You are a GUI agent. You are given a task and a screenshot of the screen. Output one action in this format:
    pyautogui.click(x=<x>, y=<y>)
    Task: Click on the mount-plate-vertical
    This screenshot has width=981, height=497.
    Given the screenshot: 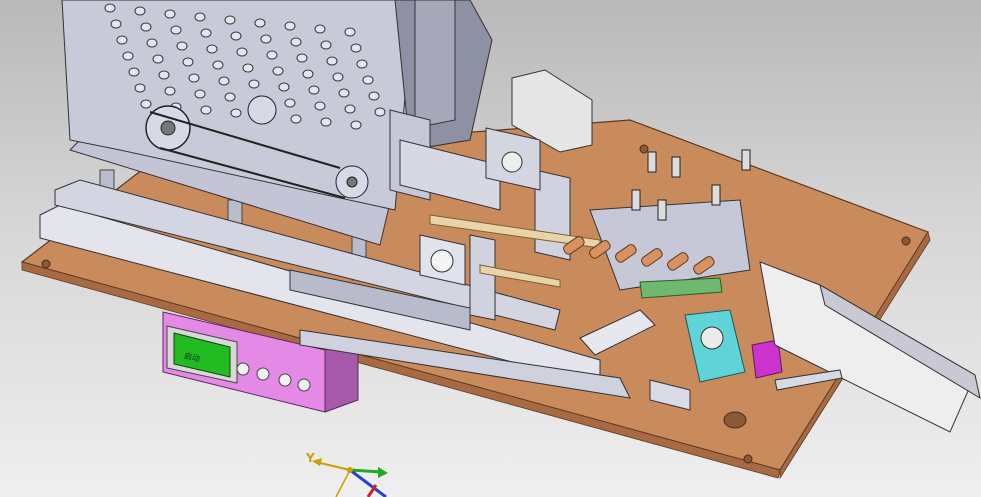 What is the action you would take?
    pyautogui.click(x=482, y=277)
    